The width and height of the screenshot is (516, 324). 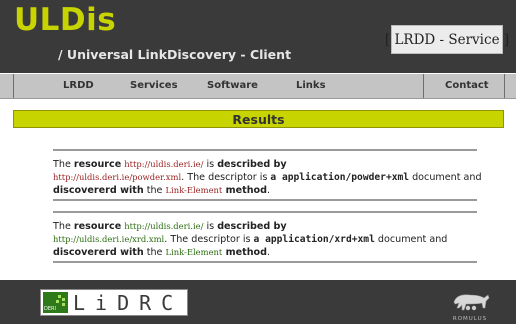 I want to click on deri-tag: DERI, so click(x=50, y=309).